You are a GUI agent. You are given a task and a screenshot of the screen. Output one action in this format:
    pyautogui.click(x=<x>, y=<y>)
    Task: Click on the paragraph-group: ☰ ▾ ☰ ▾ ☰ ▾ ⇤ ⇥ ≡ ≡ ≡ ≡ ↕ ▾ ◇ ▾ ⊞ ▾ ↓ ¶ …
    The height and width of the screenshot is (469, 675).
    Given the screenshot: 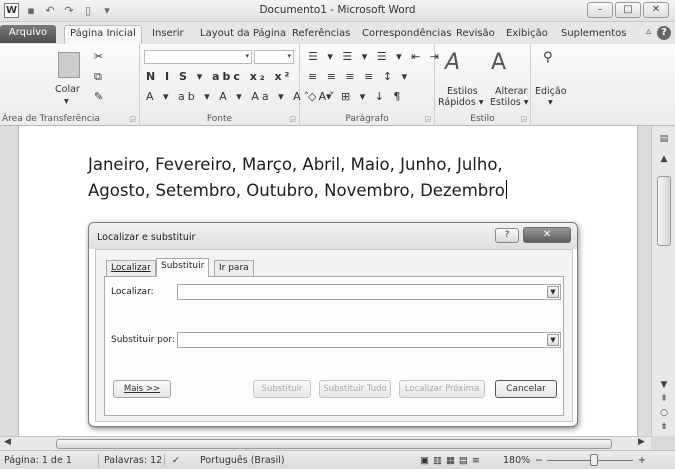 What is the action you would take?
    pyautogui.click(x=369, y=85)
    